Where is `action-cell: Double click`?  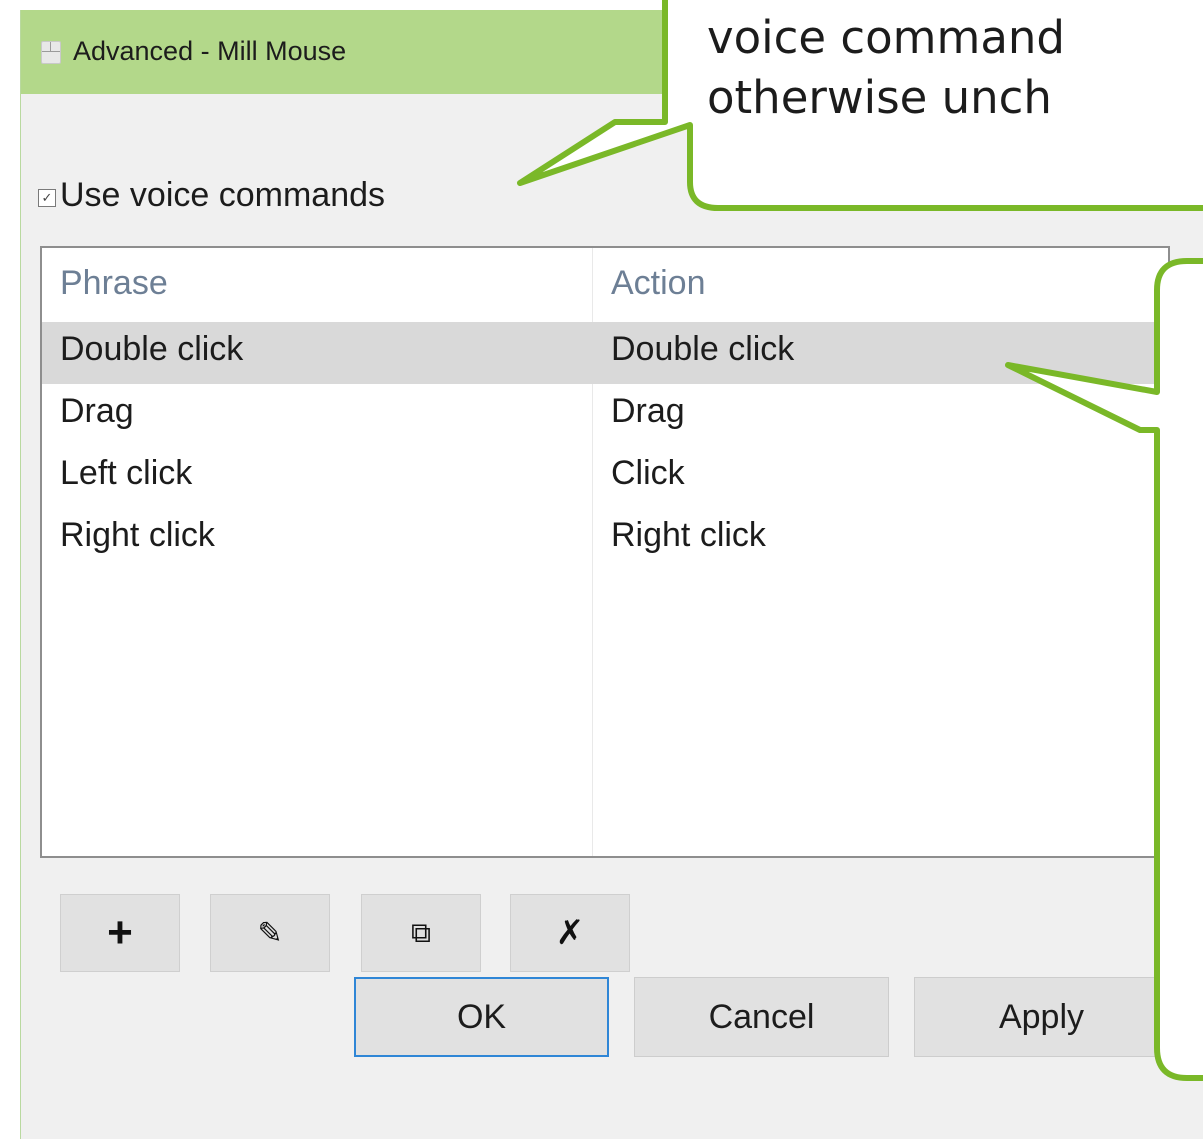 action-cell: Double click is located at coordinates (703, 349).